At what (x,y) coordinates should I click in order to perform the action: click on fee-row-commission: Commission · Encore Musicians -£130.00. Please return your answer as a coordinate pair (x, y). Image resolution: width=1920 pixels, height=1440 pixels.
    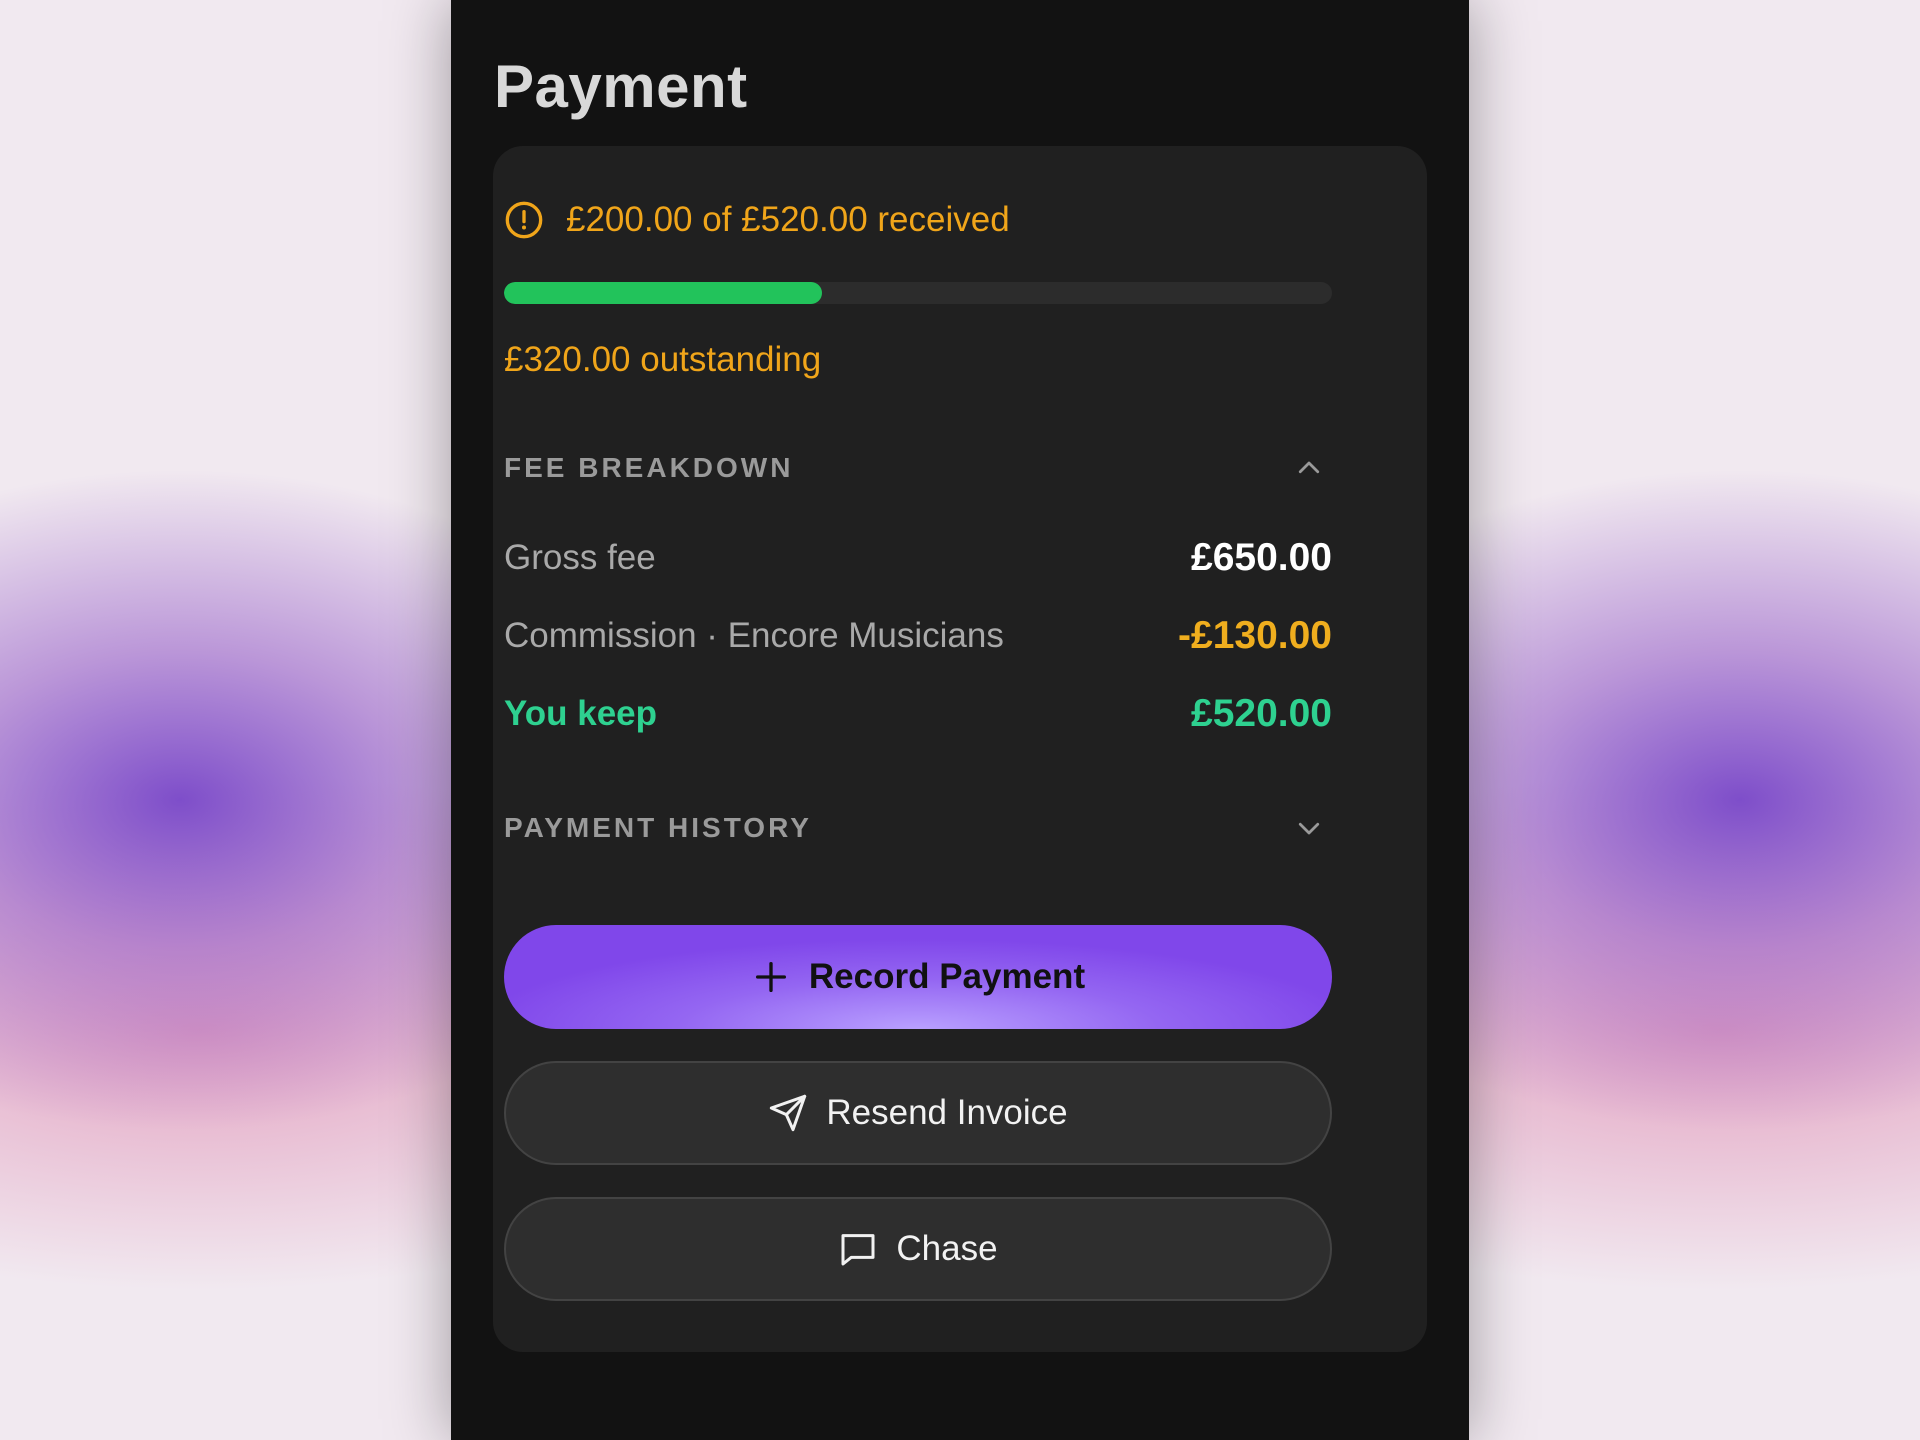
    Looking at the image, I should click on (918, 636).